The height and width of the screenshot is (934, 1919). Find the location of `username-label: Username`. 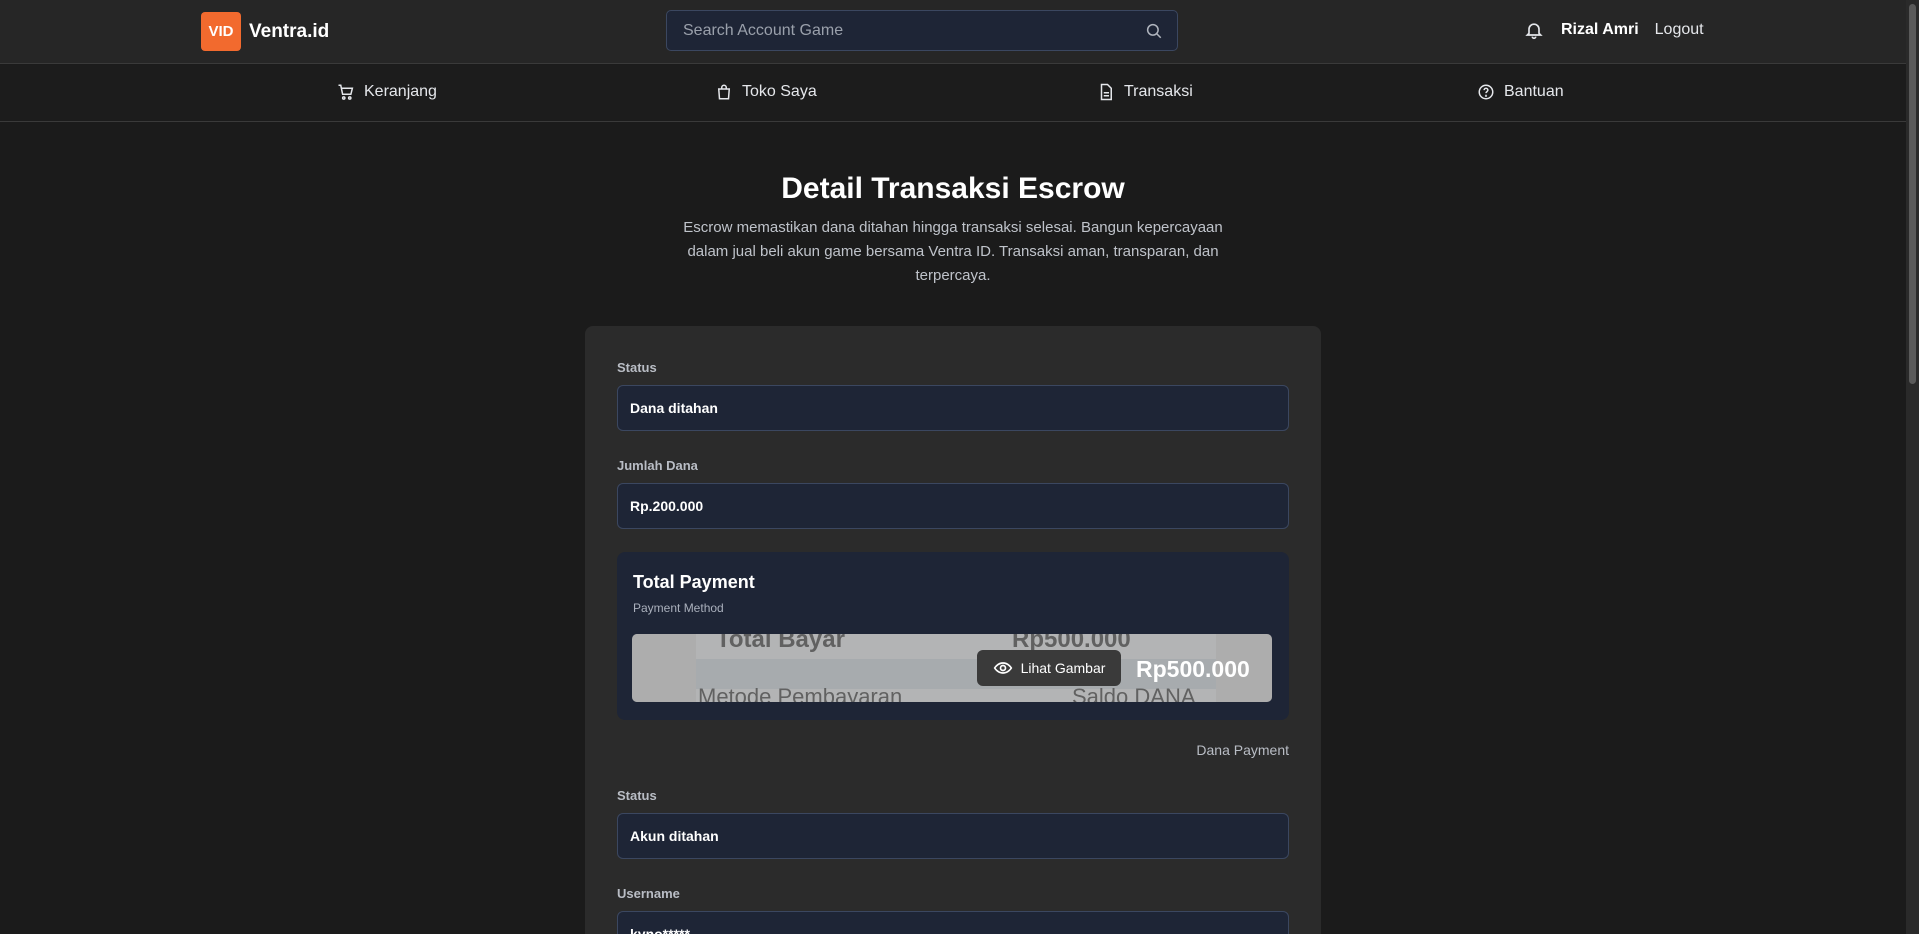

username-label: Username is located at coordinates (648, 893).